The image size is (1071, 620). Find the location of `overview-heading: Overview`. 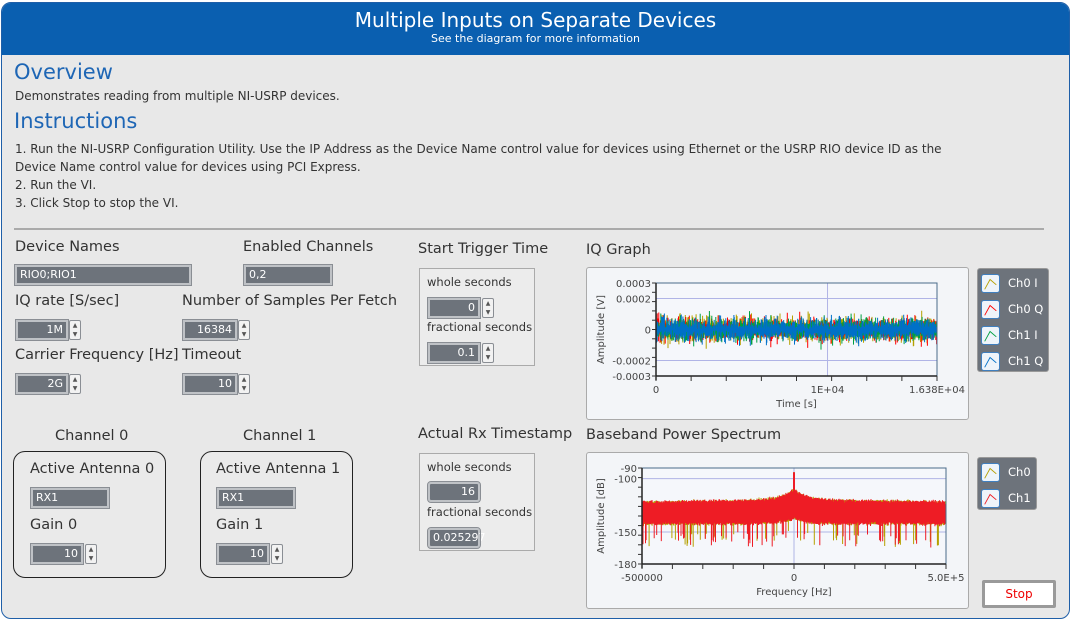

overview-heading: Overview is located at coordinates (63, 72).